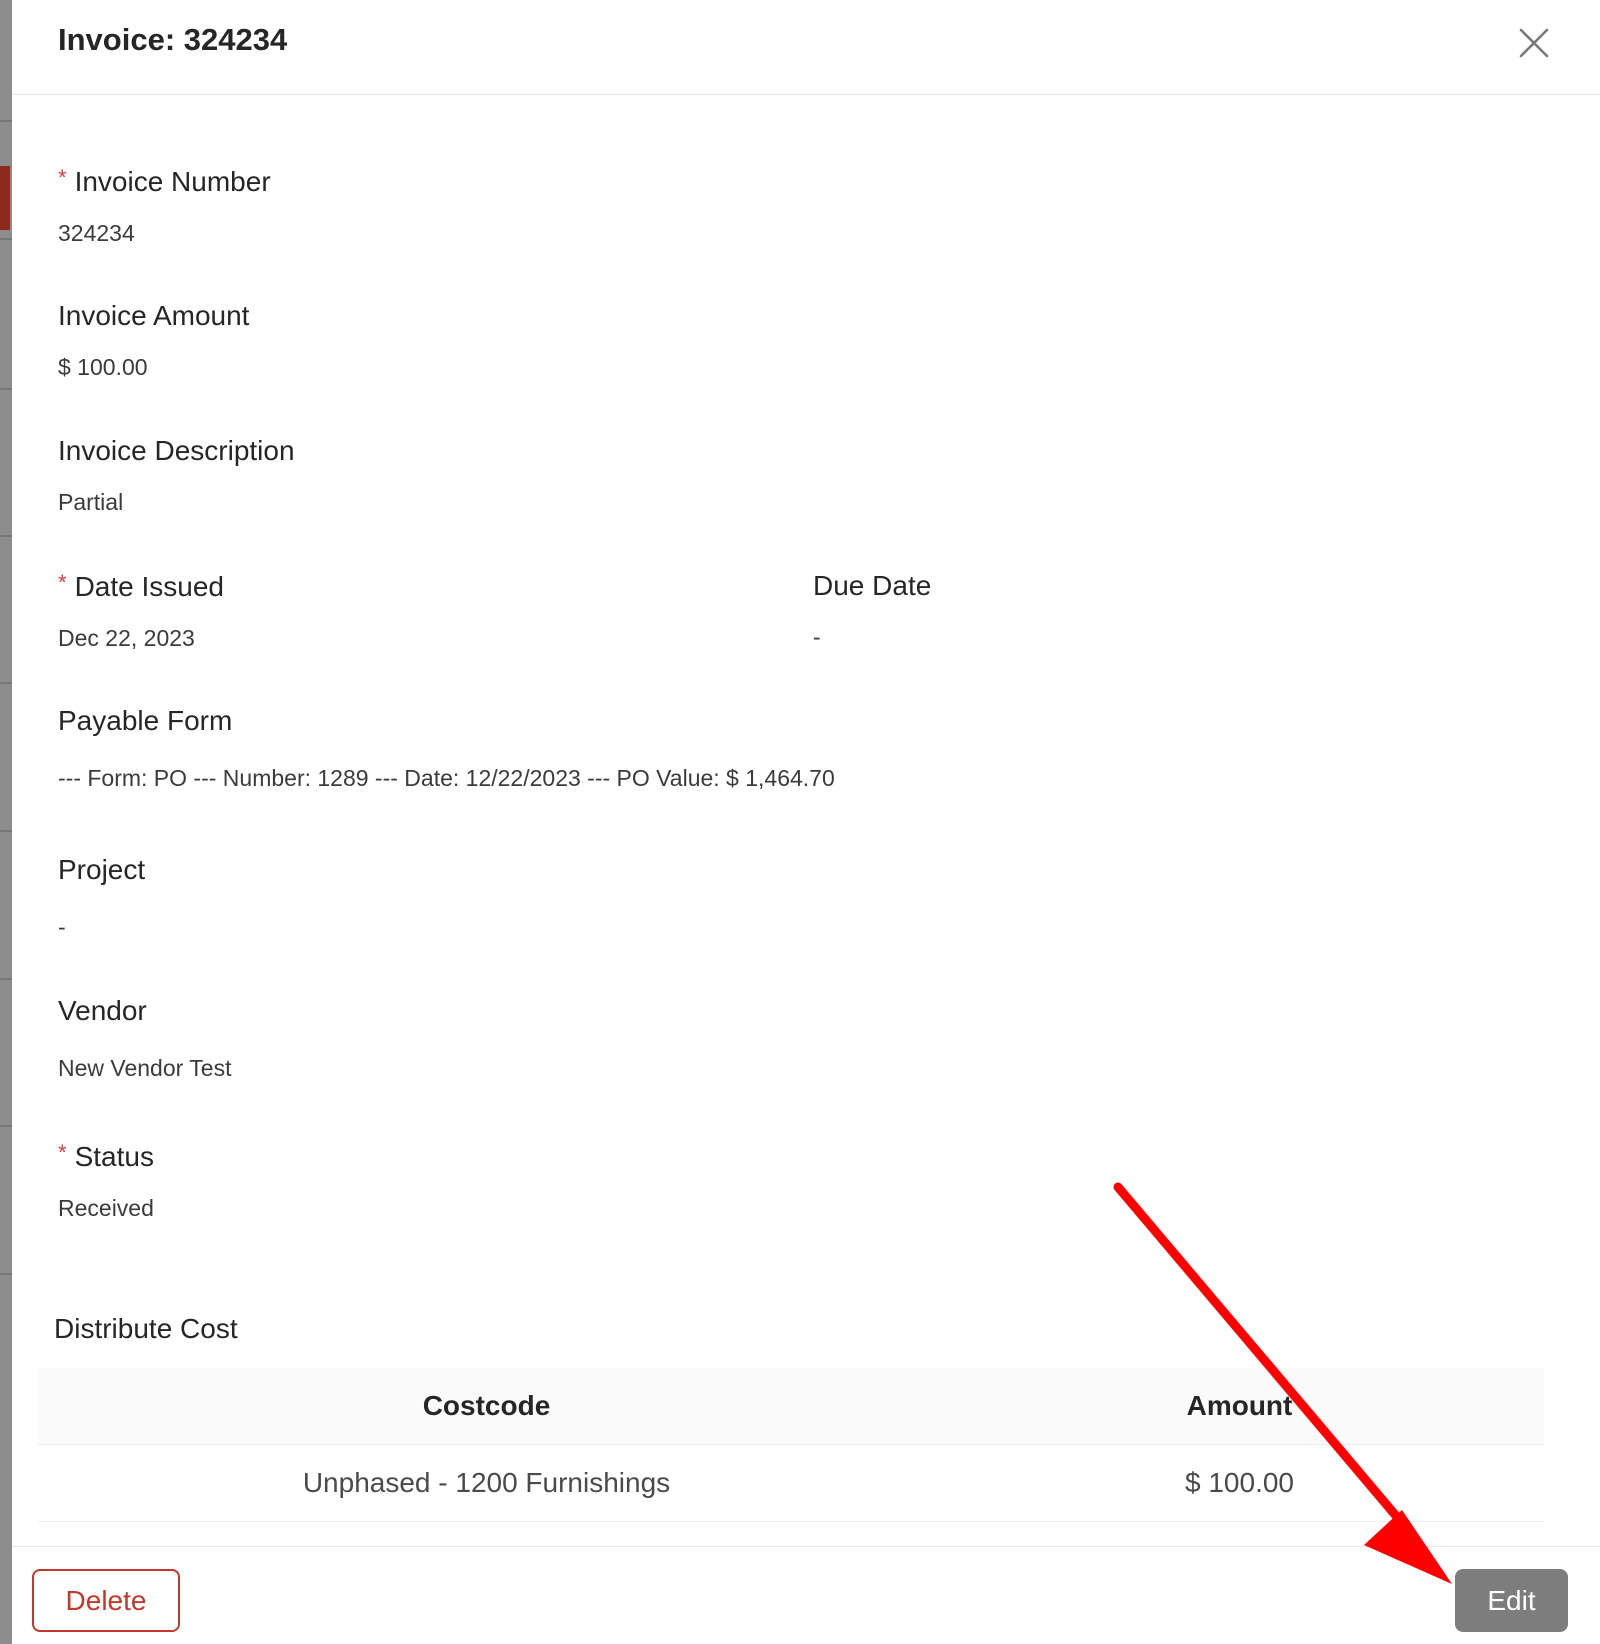  I want to click on close-icon, so click(1534, 43).